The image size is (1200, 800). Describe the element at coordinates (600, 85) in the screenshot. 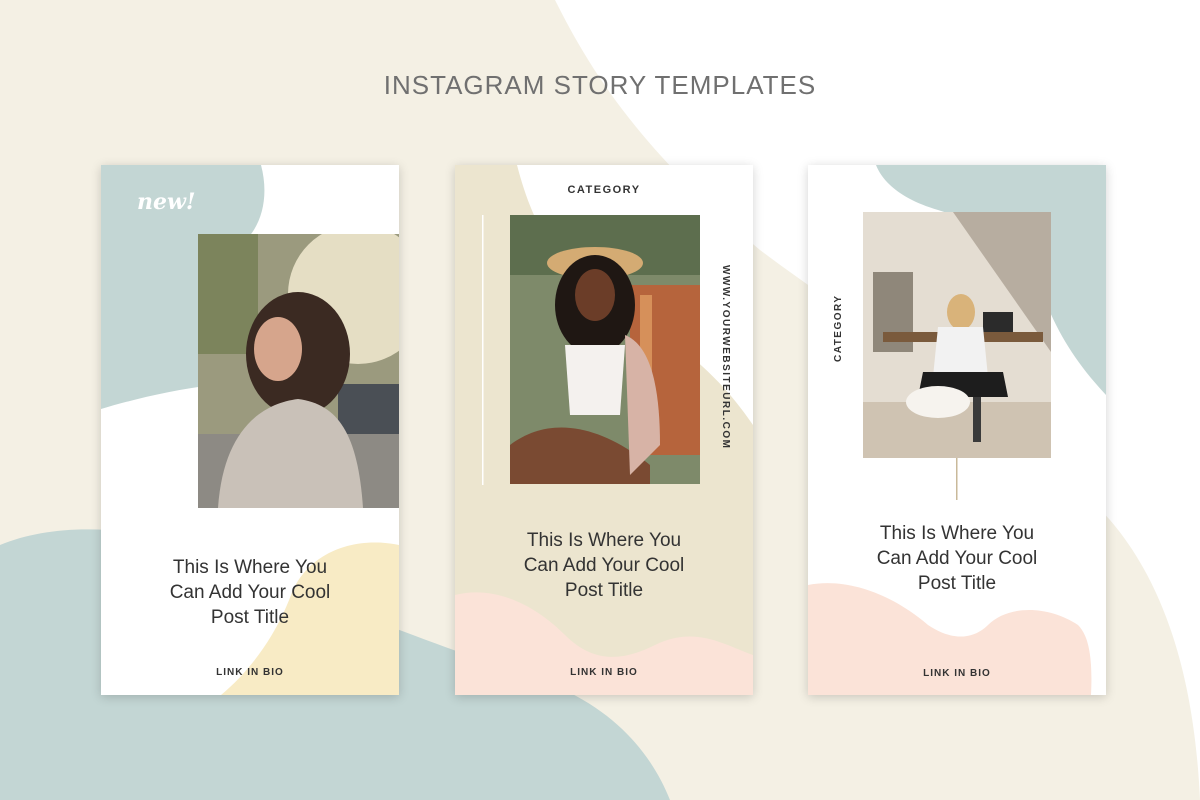

I see `page-heading: INSTAGRAM STORY TEMPLATES` at that location.